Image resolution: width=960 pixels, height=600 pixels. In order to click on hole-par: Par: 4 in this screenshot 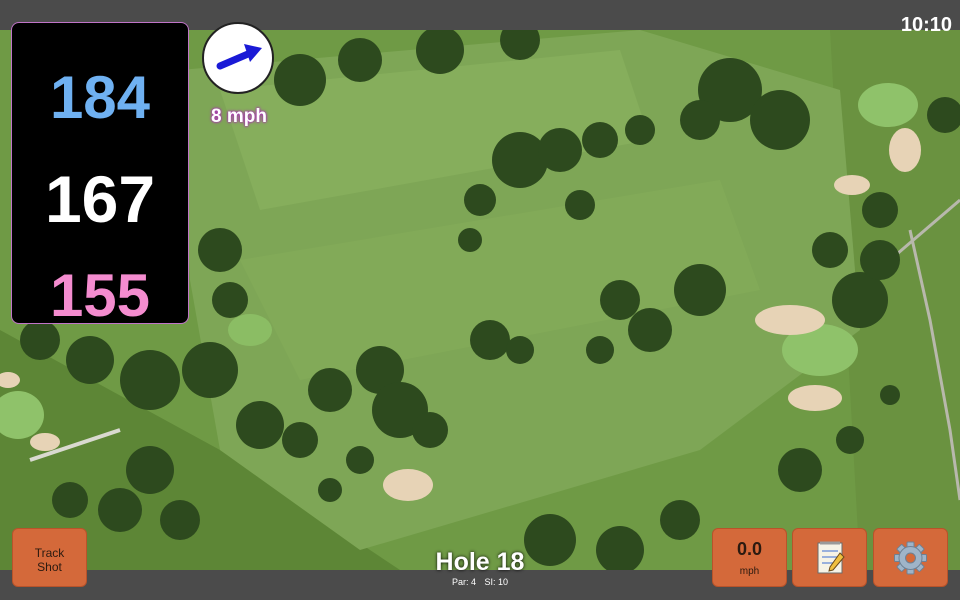, I will do `click(463, 582)`.